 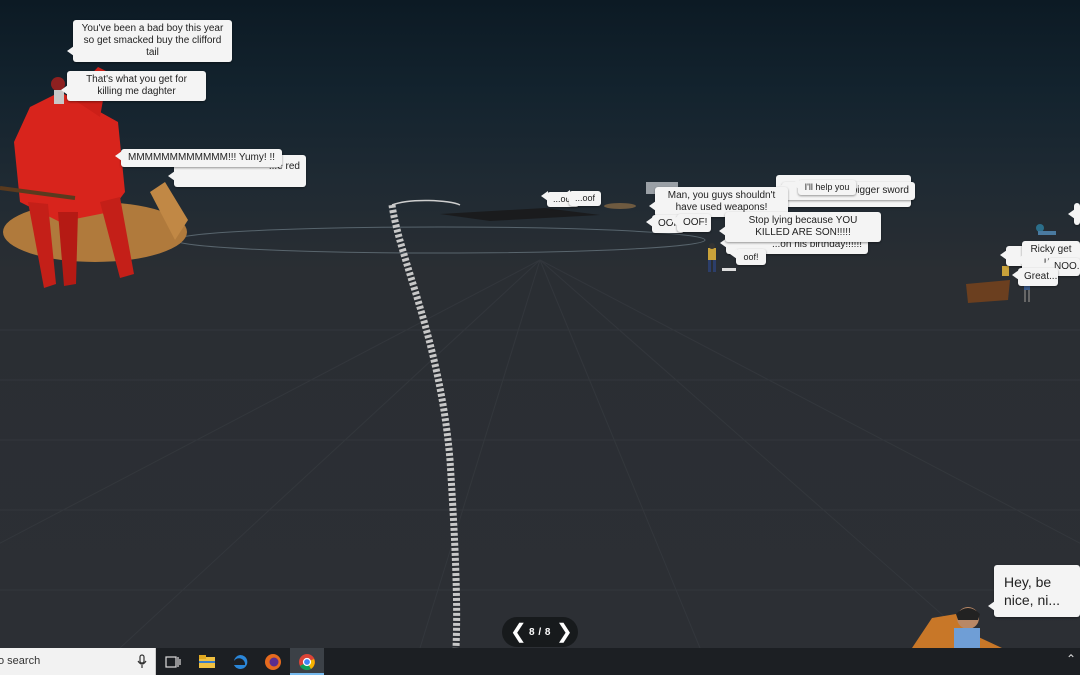 I want to click on windows-taskbar: o search ⌃, so click(x=540, y=661).